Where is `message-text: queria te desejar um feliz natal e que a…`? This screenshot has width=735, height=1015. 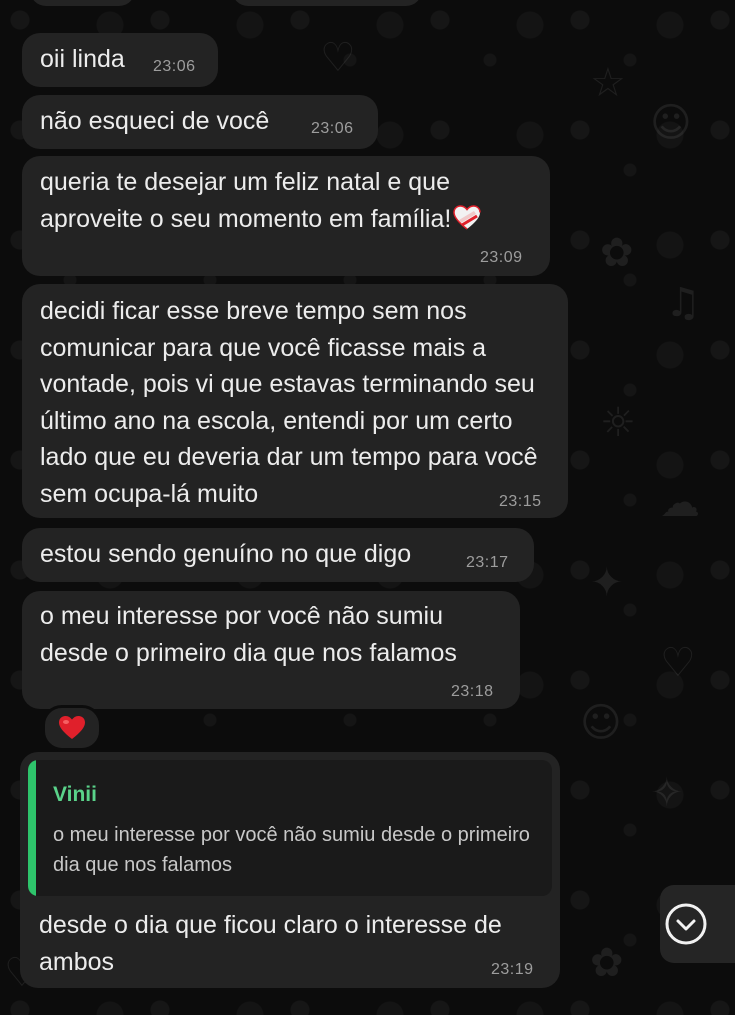
message-text: queria te desejar um feliz natal e que a… is located at coordinates (286, 200).